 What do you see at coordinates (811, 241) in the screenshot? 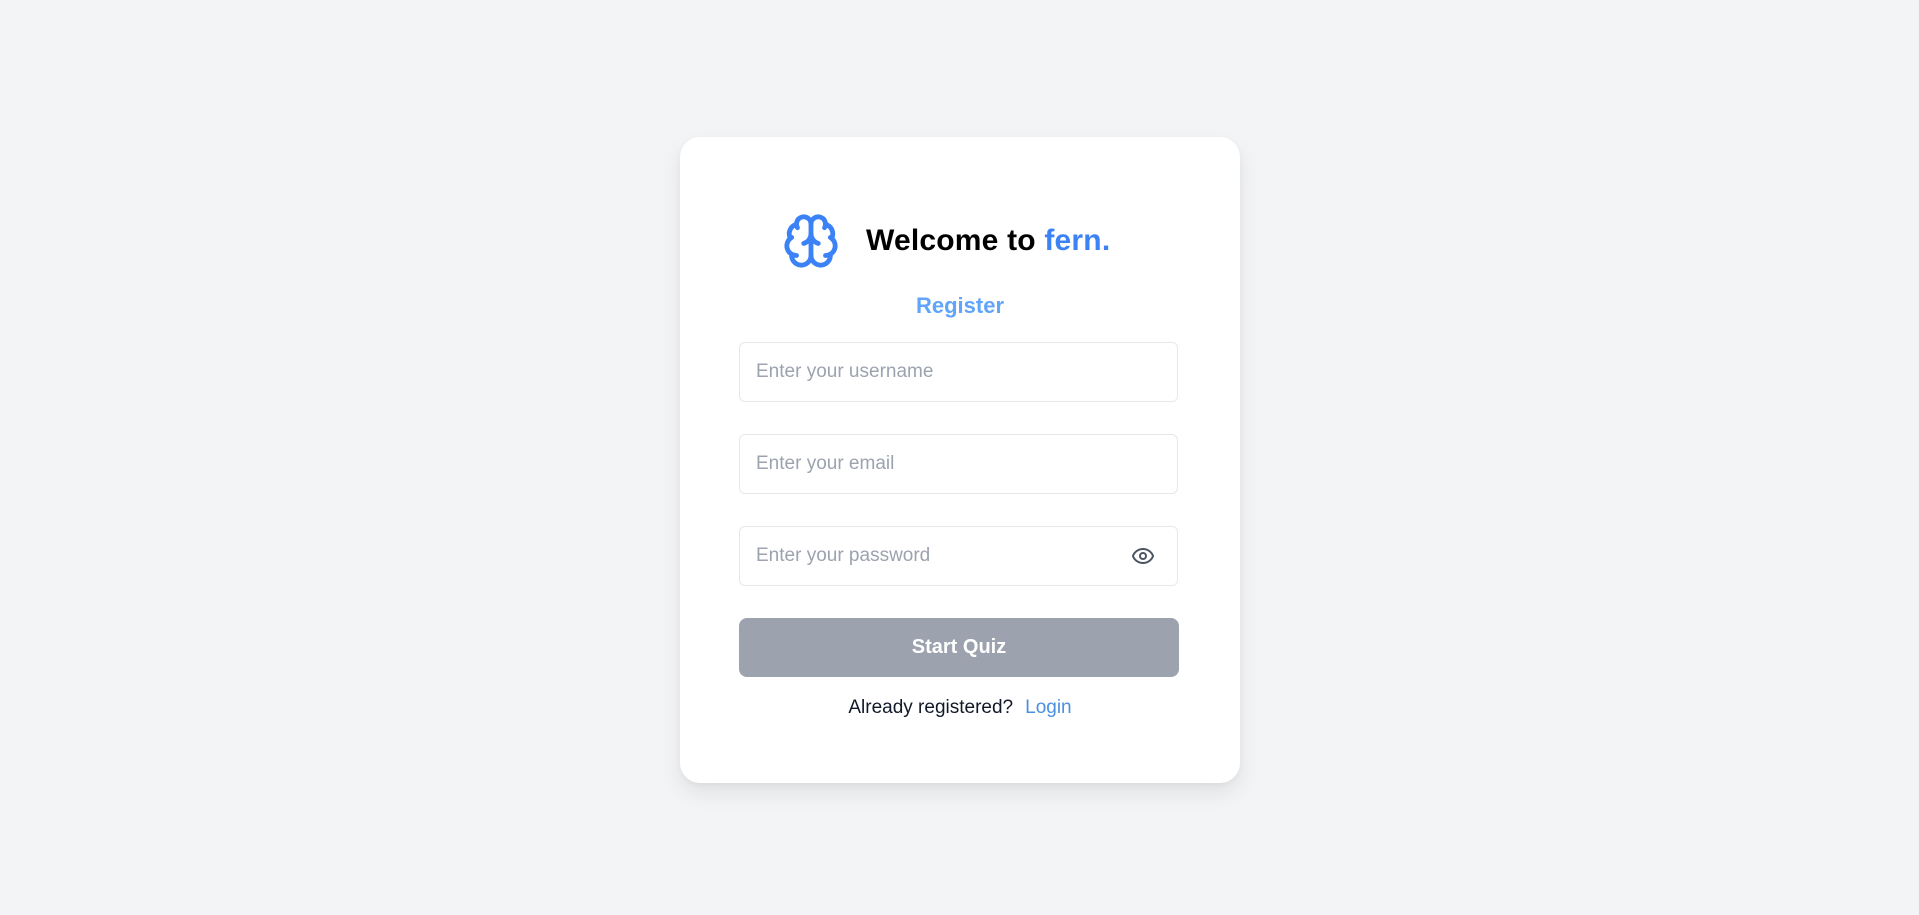
I see `brain-icon` at bounding box center [811, 241].